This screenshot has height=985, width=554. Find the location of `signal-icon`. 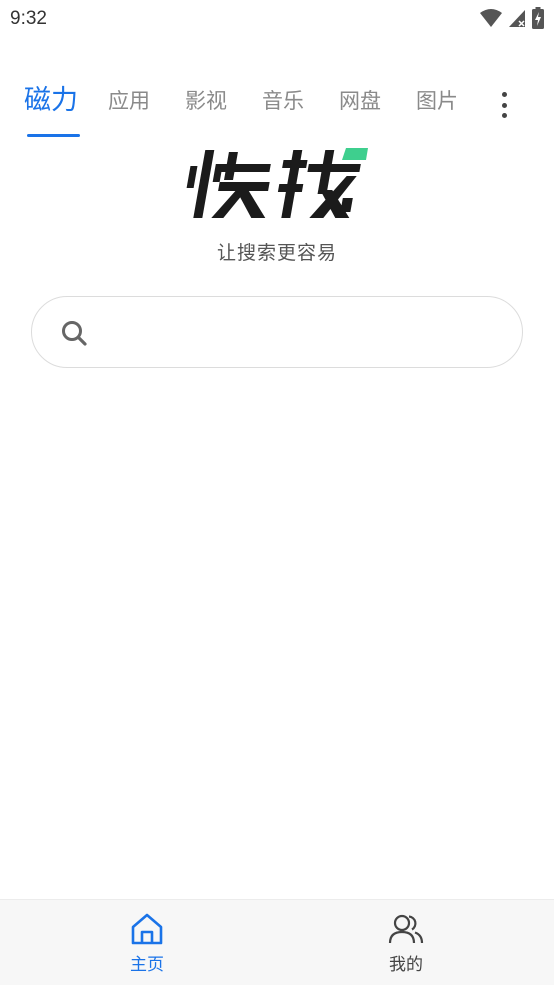

signal-icon is located at coordinates (517, 18).